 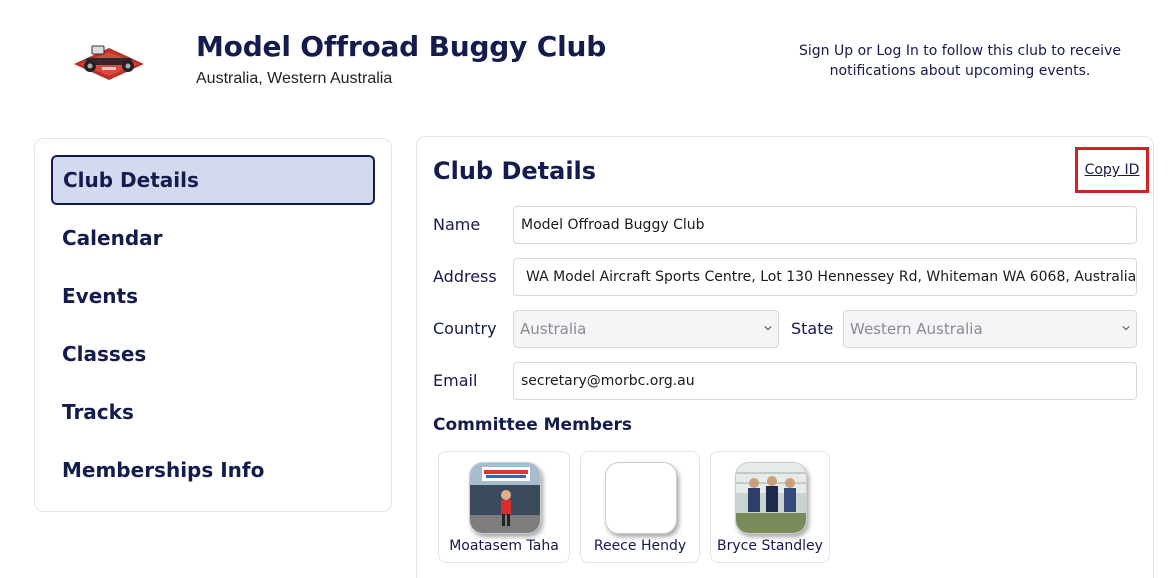 What do you see at coordinates (213, 470) in the screenshot?
I see `sidebar-item-memberships-info: Memberships Info` at bounding box center [213, 470].